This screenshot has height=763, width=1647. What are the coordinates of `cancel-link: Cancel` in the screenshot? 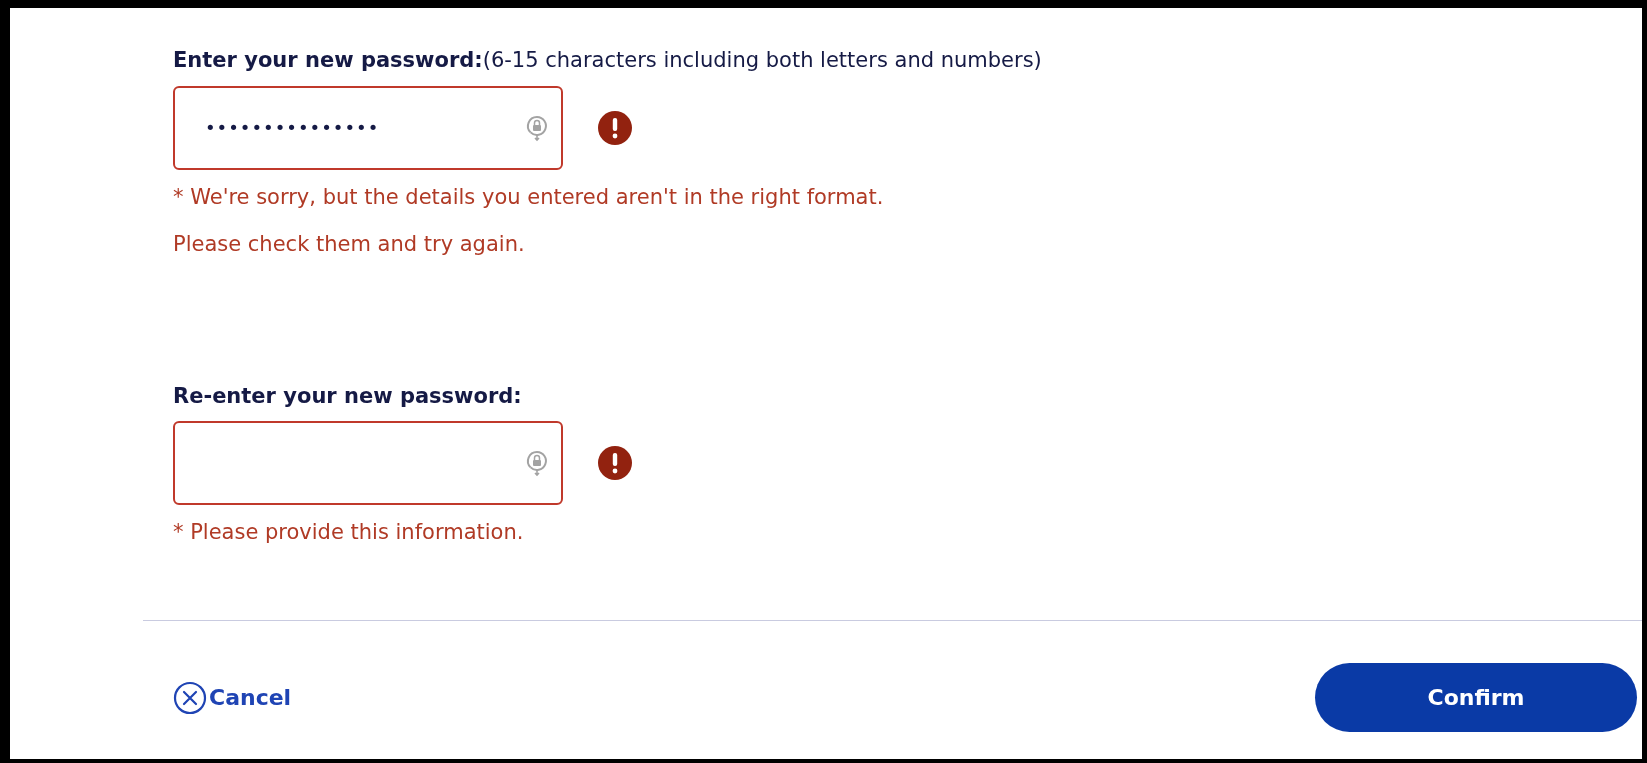 It's located at (232, 697).